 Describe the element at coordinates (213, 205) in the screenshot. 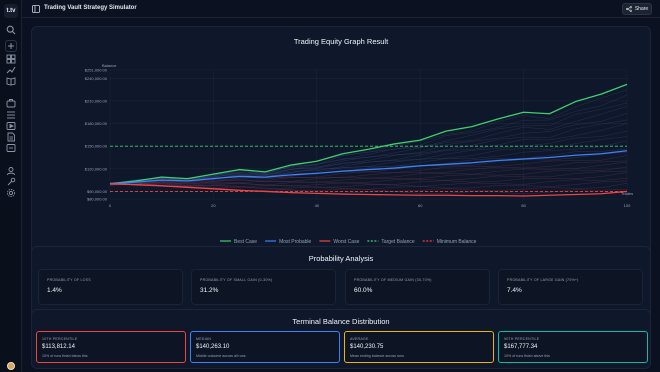

I see `x-tick-label: 20` at that location.